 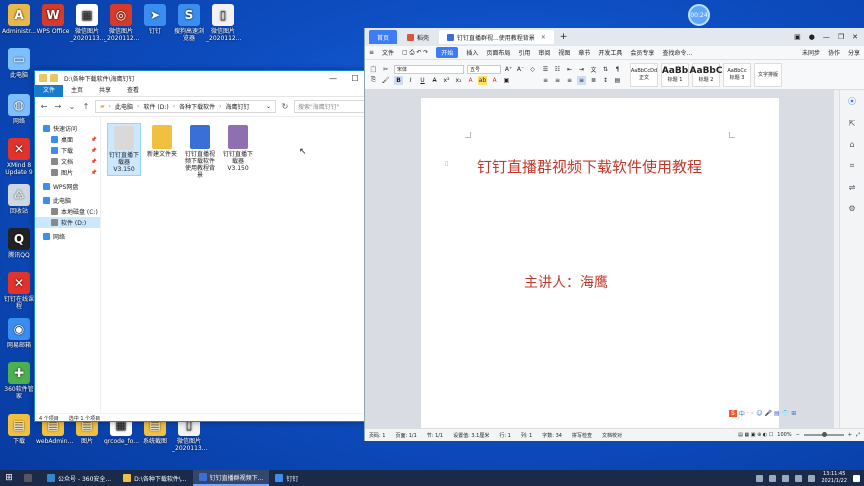 I want to click on ime-button: ⊞, so click(x=793, y=413).